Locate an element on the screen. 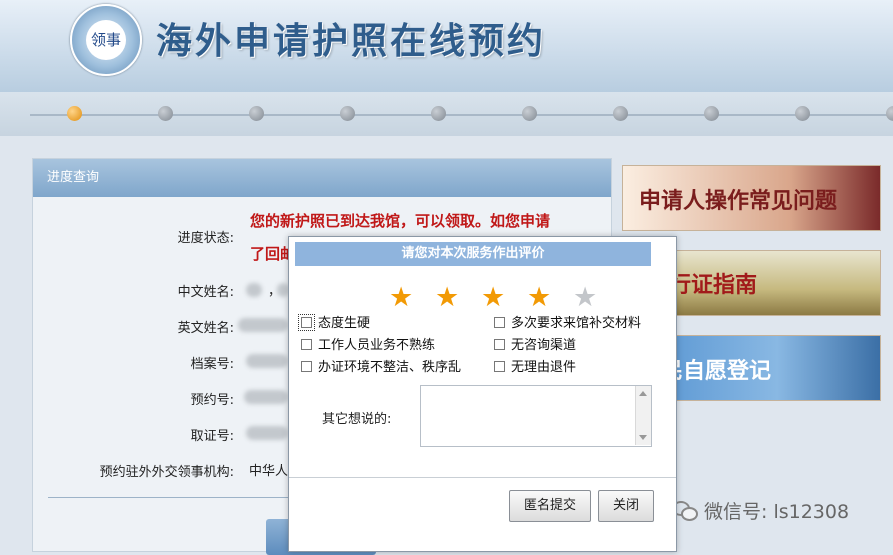  rating-star-5-icon: ★ is located at coordinates (585, 297).